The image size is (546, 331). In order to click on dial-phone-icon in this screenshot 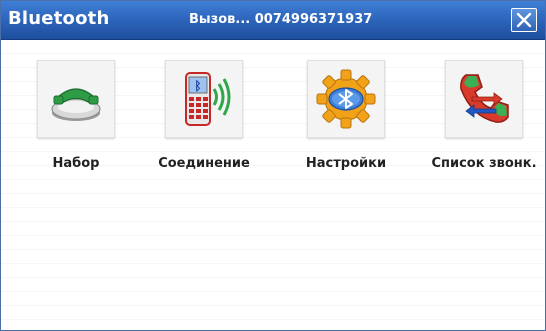, I will do `click(76, 104)`.